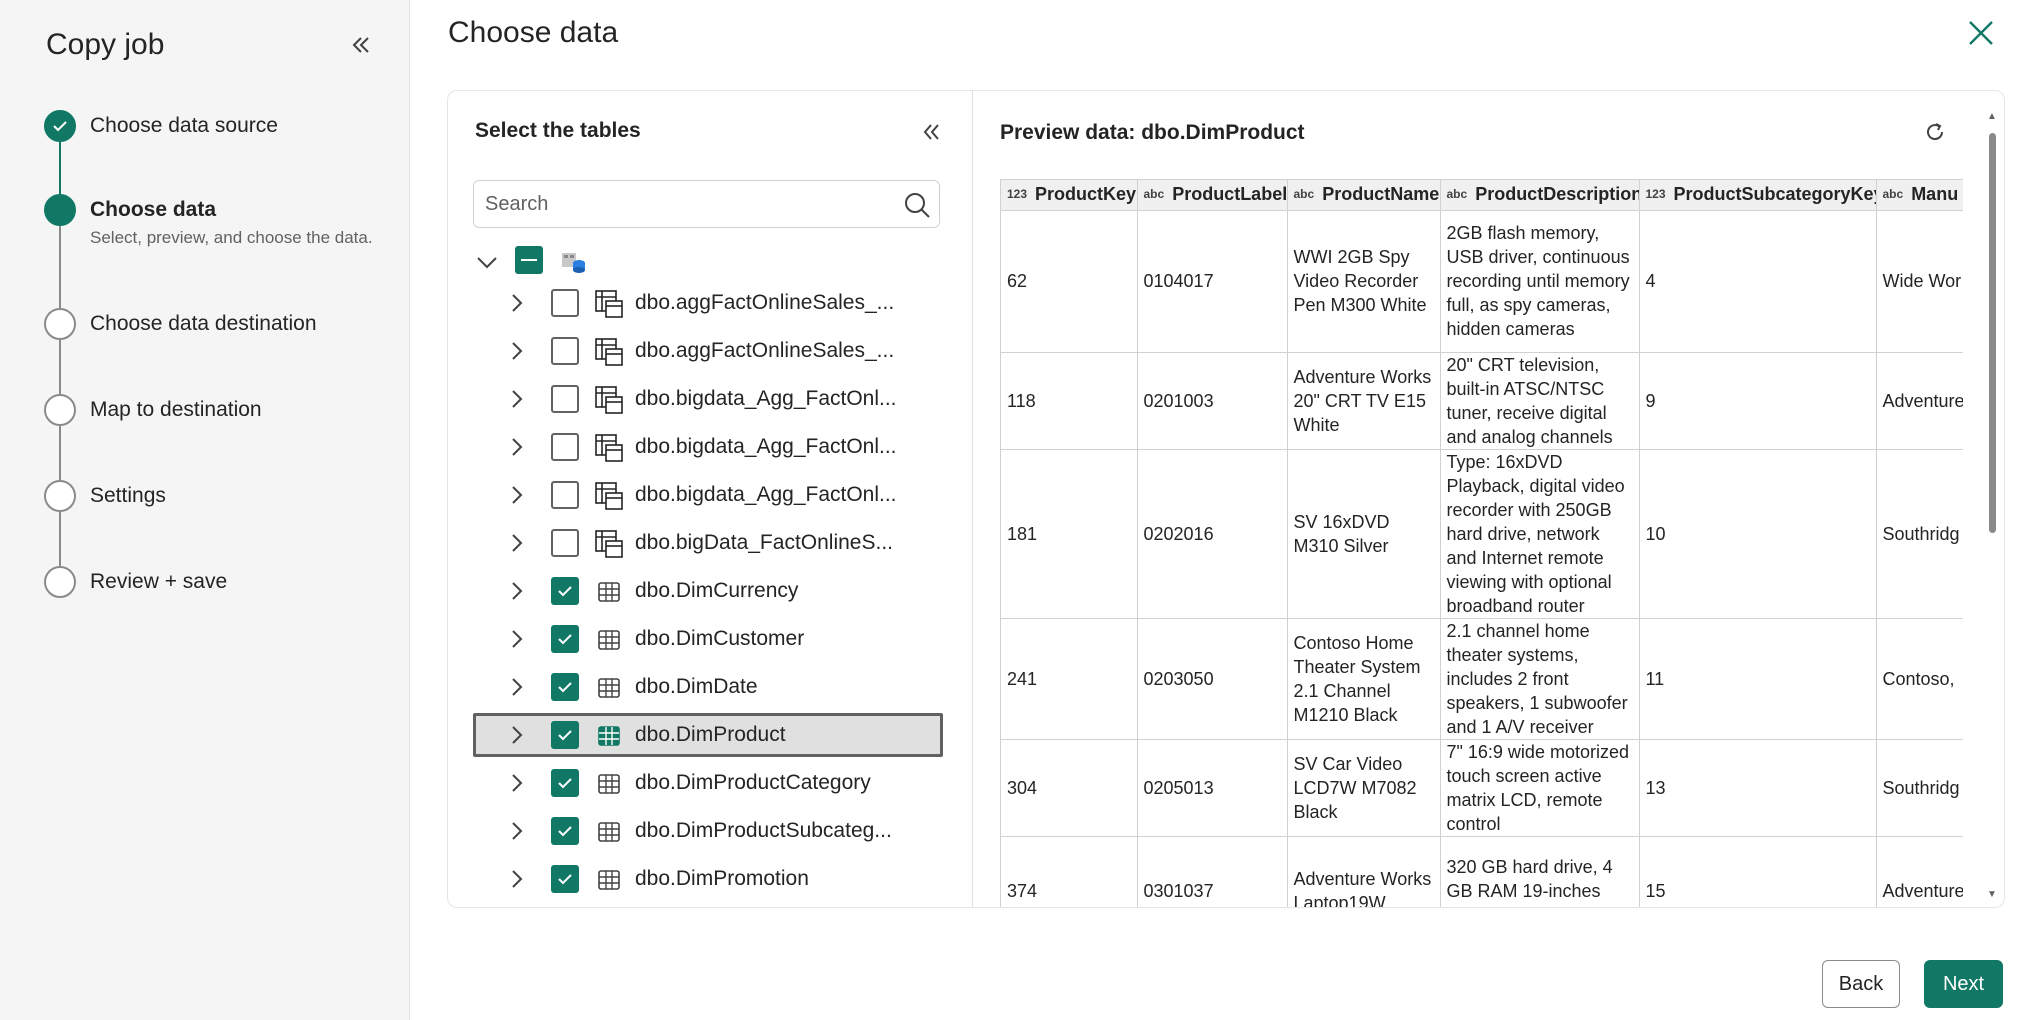 This screenshot has height=1020, width=2029. What do you see at coordinates (1655, 194) in the screenshot?
I see `column-type-icon: 123` at bounding box center [1655, 194].